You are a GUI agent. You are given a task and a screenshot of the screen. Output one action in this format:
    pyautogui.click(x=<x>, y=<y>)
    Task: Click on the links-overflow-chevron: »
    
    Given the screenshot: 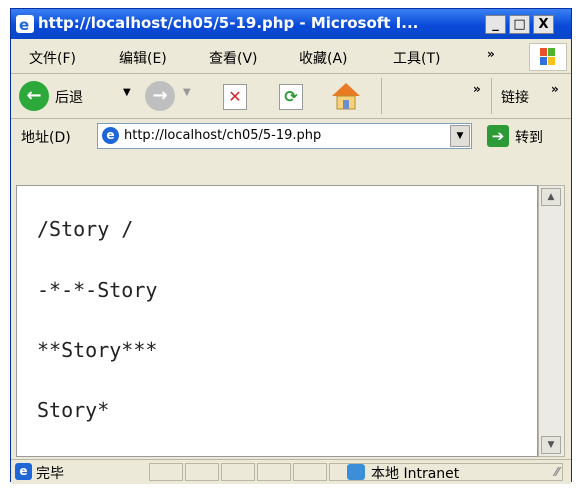 What is the action you would take?
    pyautogui.click(x=555, y=89)
    